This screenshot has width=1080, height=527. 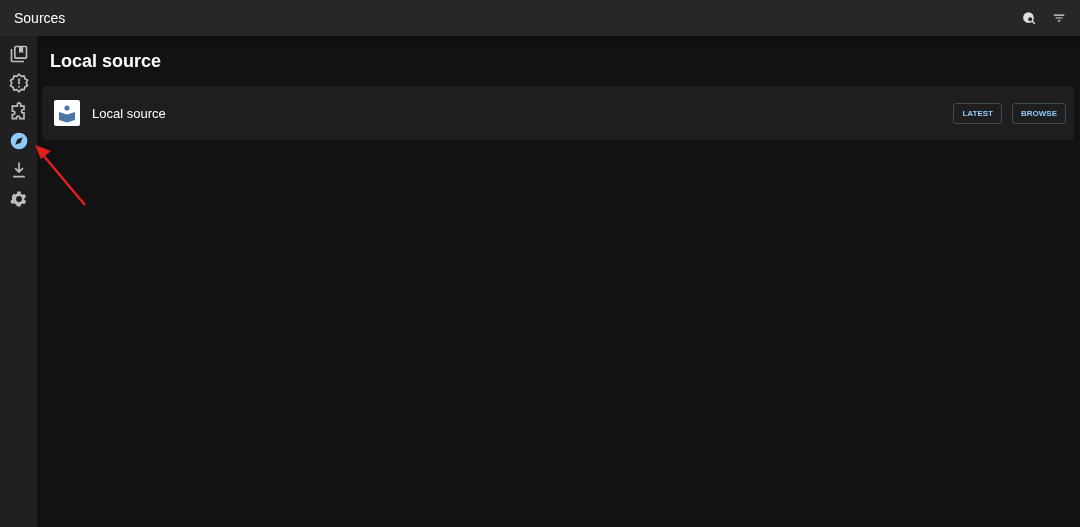 What do you see at coordinates (18, 82) in the screenshot?
I see `alert-badge-icon` at bounding box center [18, 82].